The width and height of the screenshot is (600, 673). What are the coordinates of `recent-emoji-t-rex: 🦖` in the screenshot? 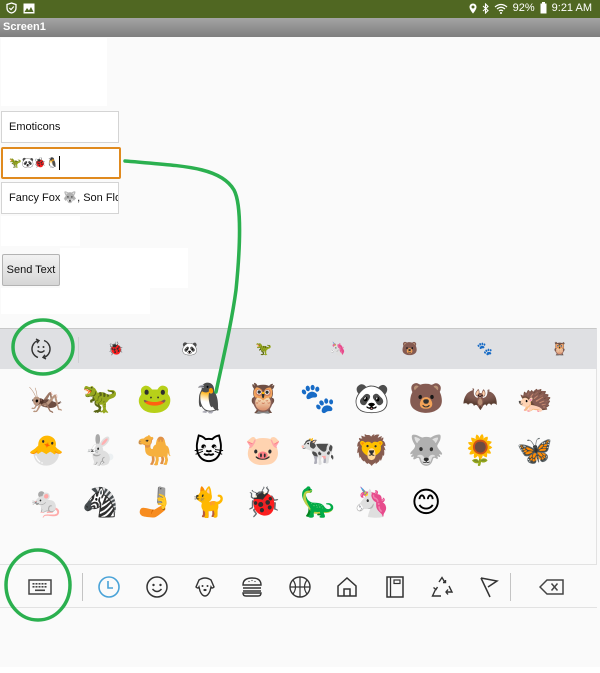 It's located at (264, 349).